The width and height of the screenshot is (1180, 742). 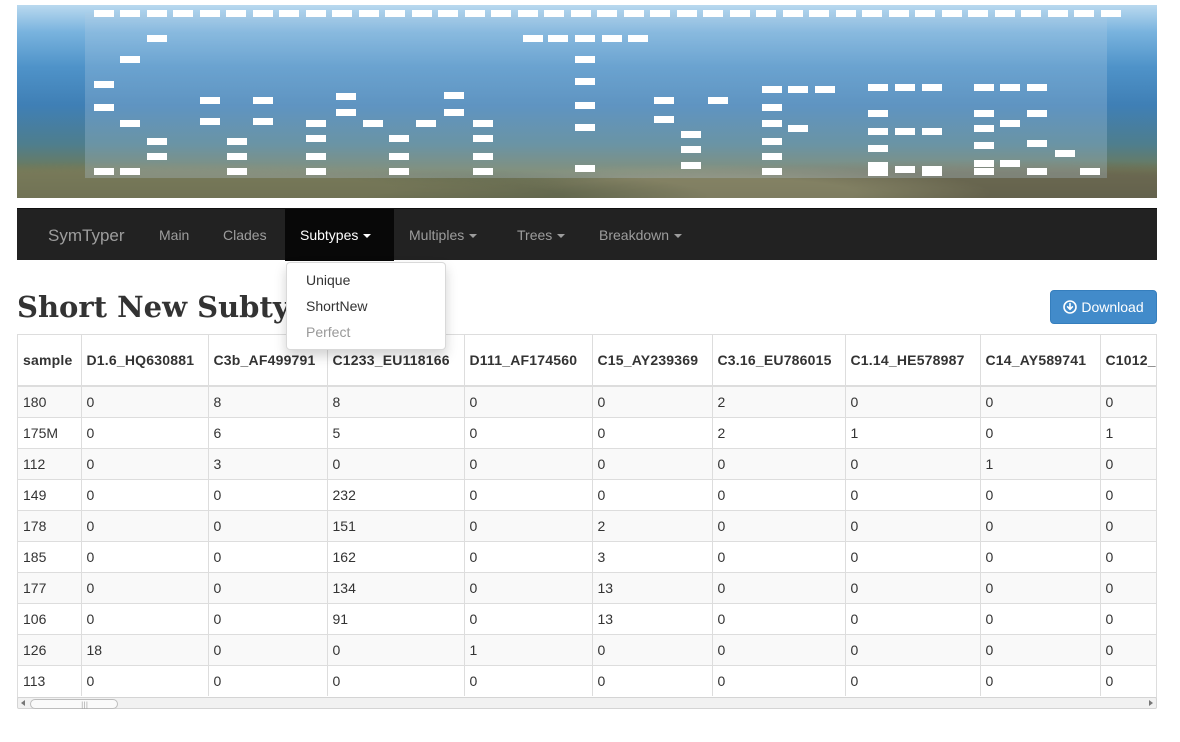 I want to click on nav-item-multiples: Multiples, so click(x=443, y=235).